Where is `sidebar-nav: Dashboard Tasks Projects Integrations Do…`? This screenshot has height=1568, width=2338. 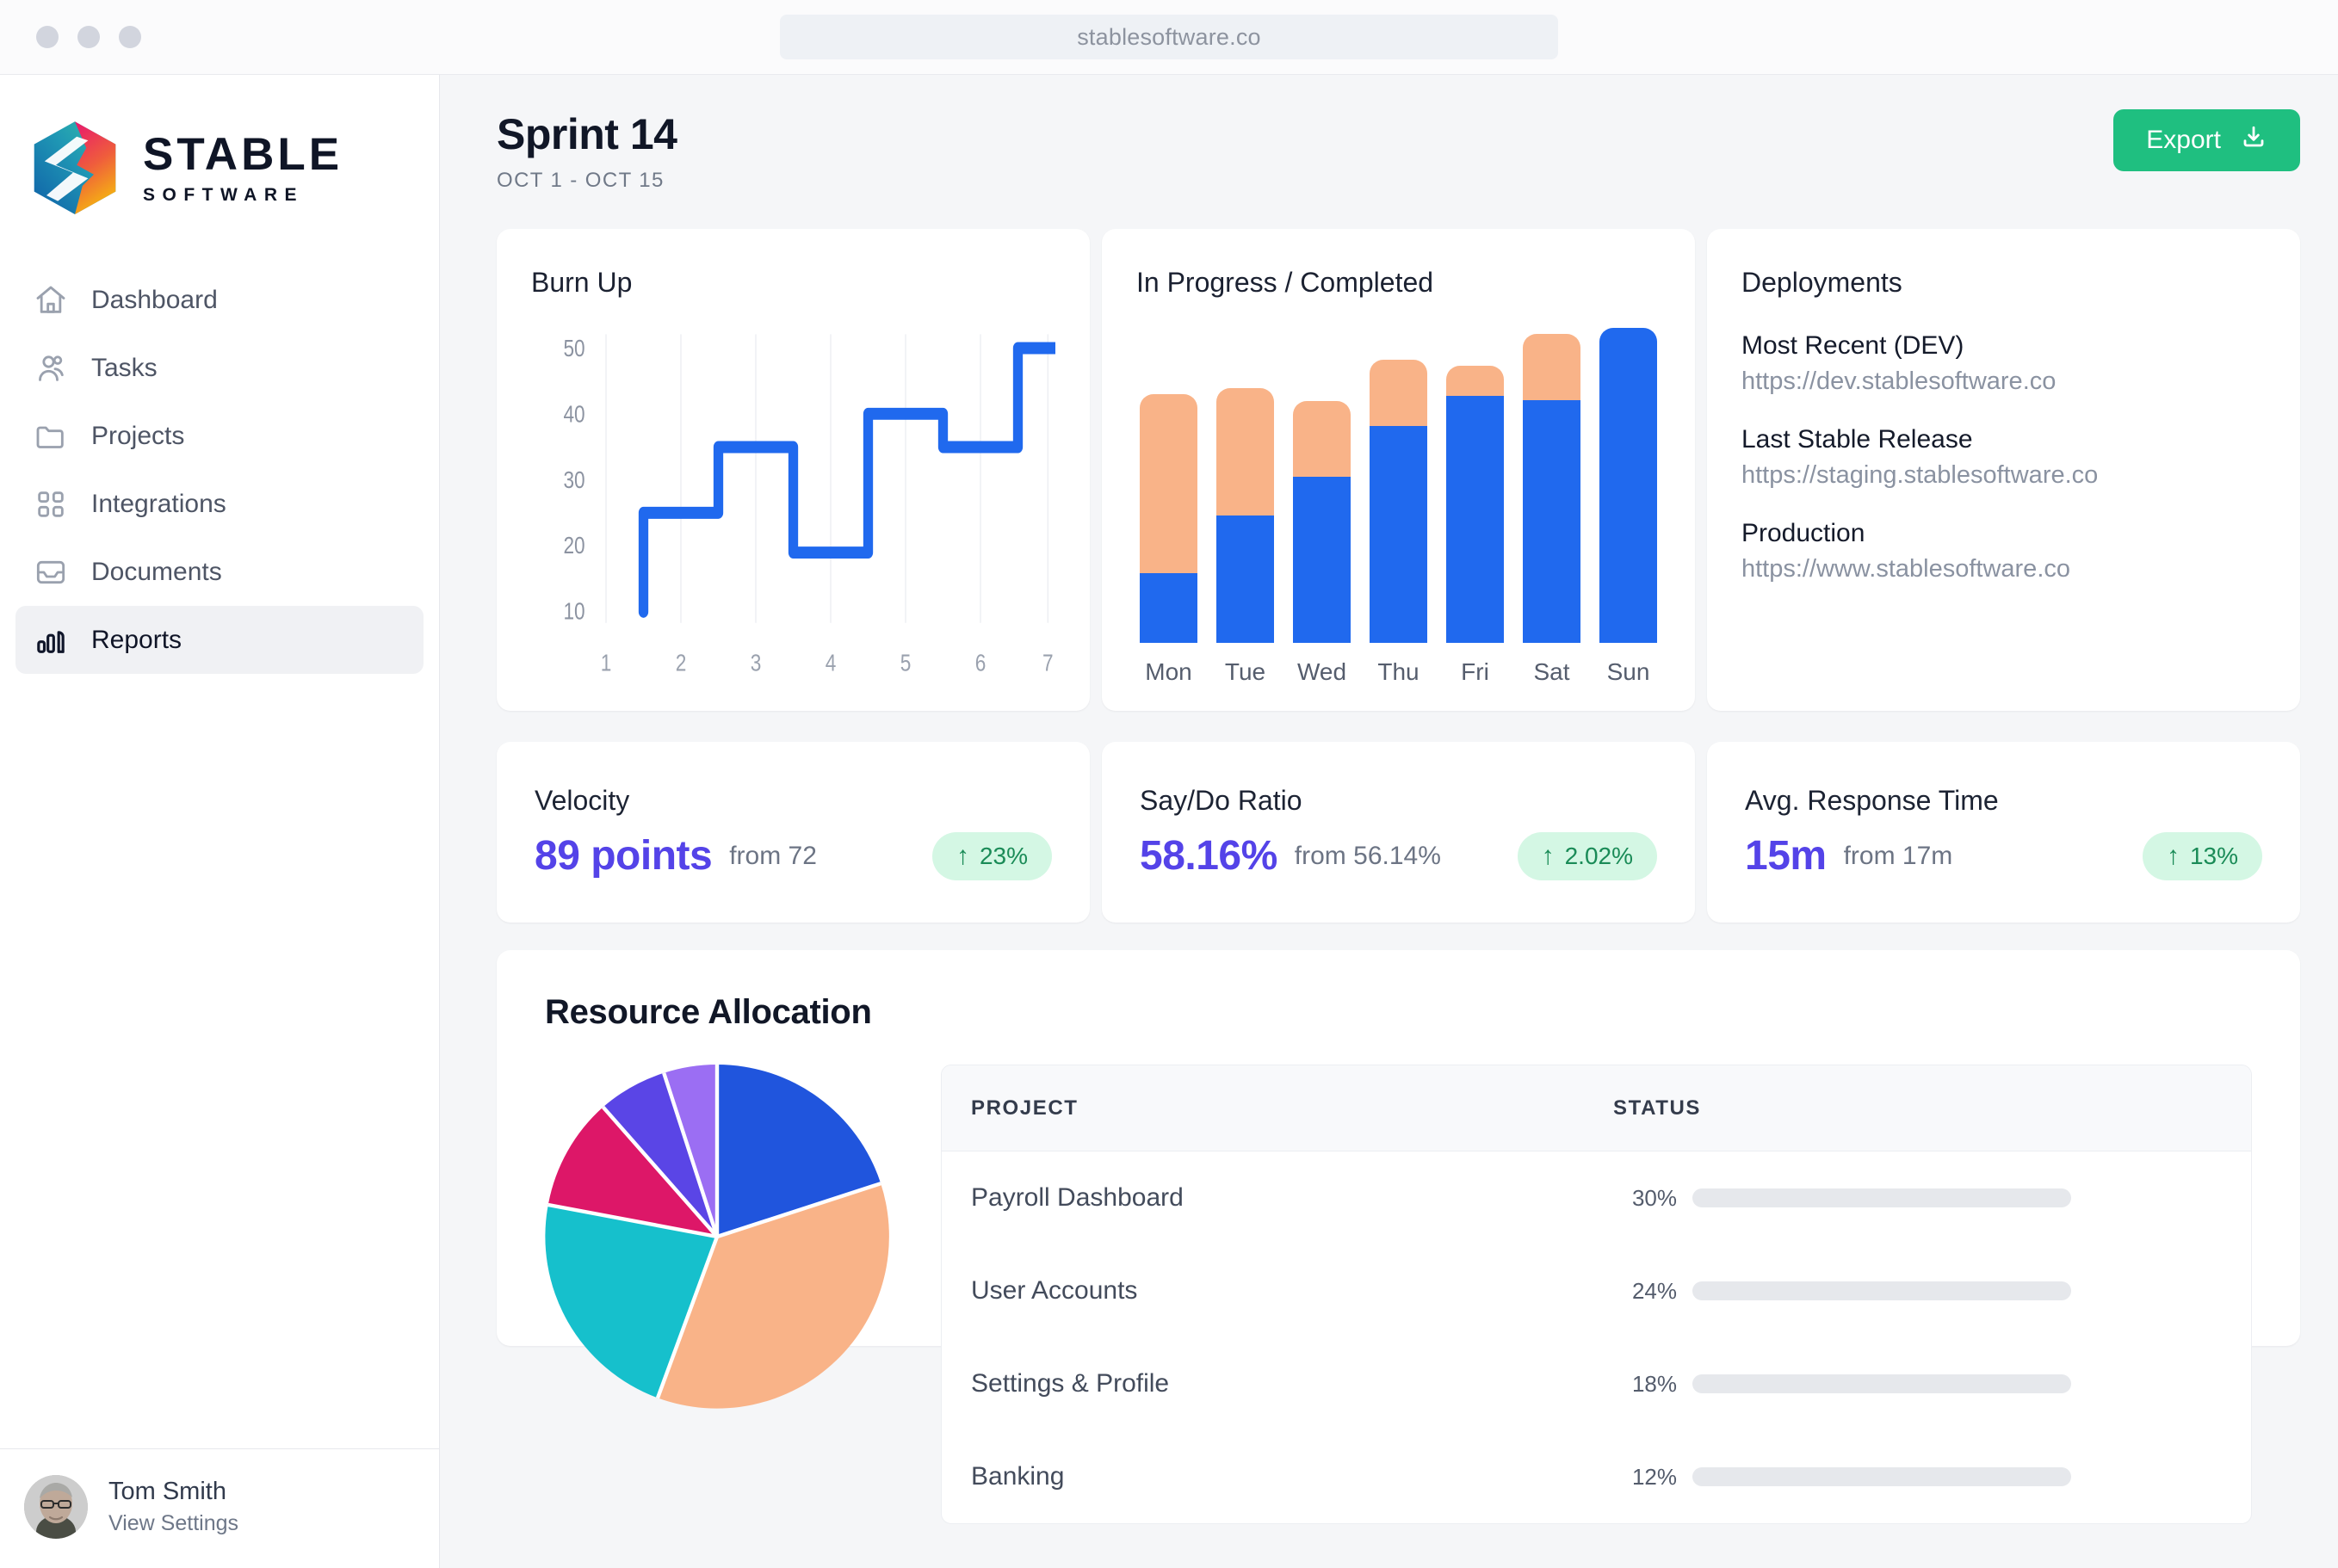 sidebar-nav: Dashboard Tasks Projects Integrations Do… is located at coordinates (220, 470).